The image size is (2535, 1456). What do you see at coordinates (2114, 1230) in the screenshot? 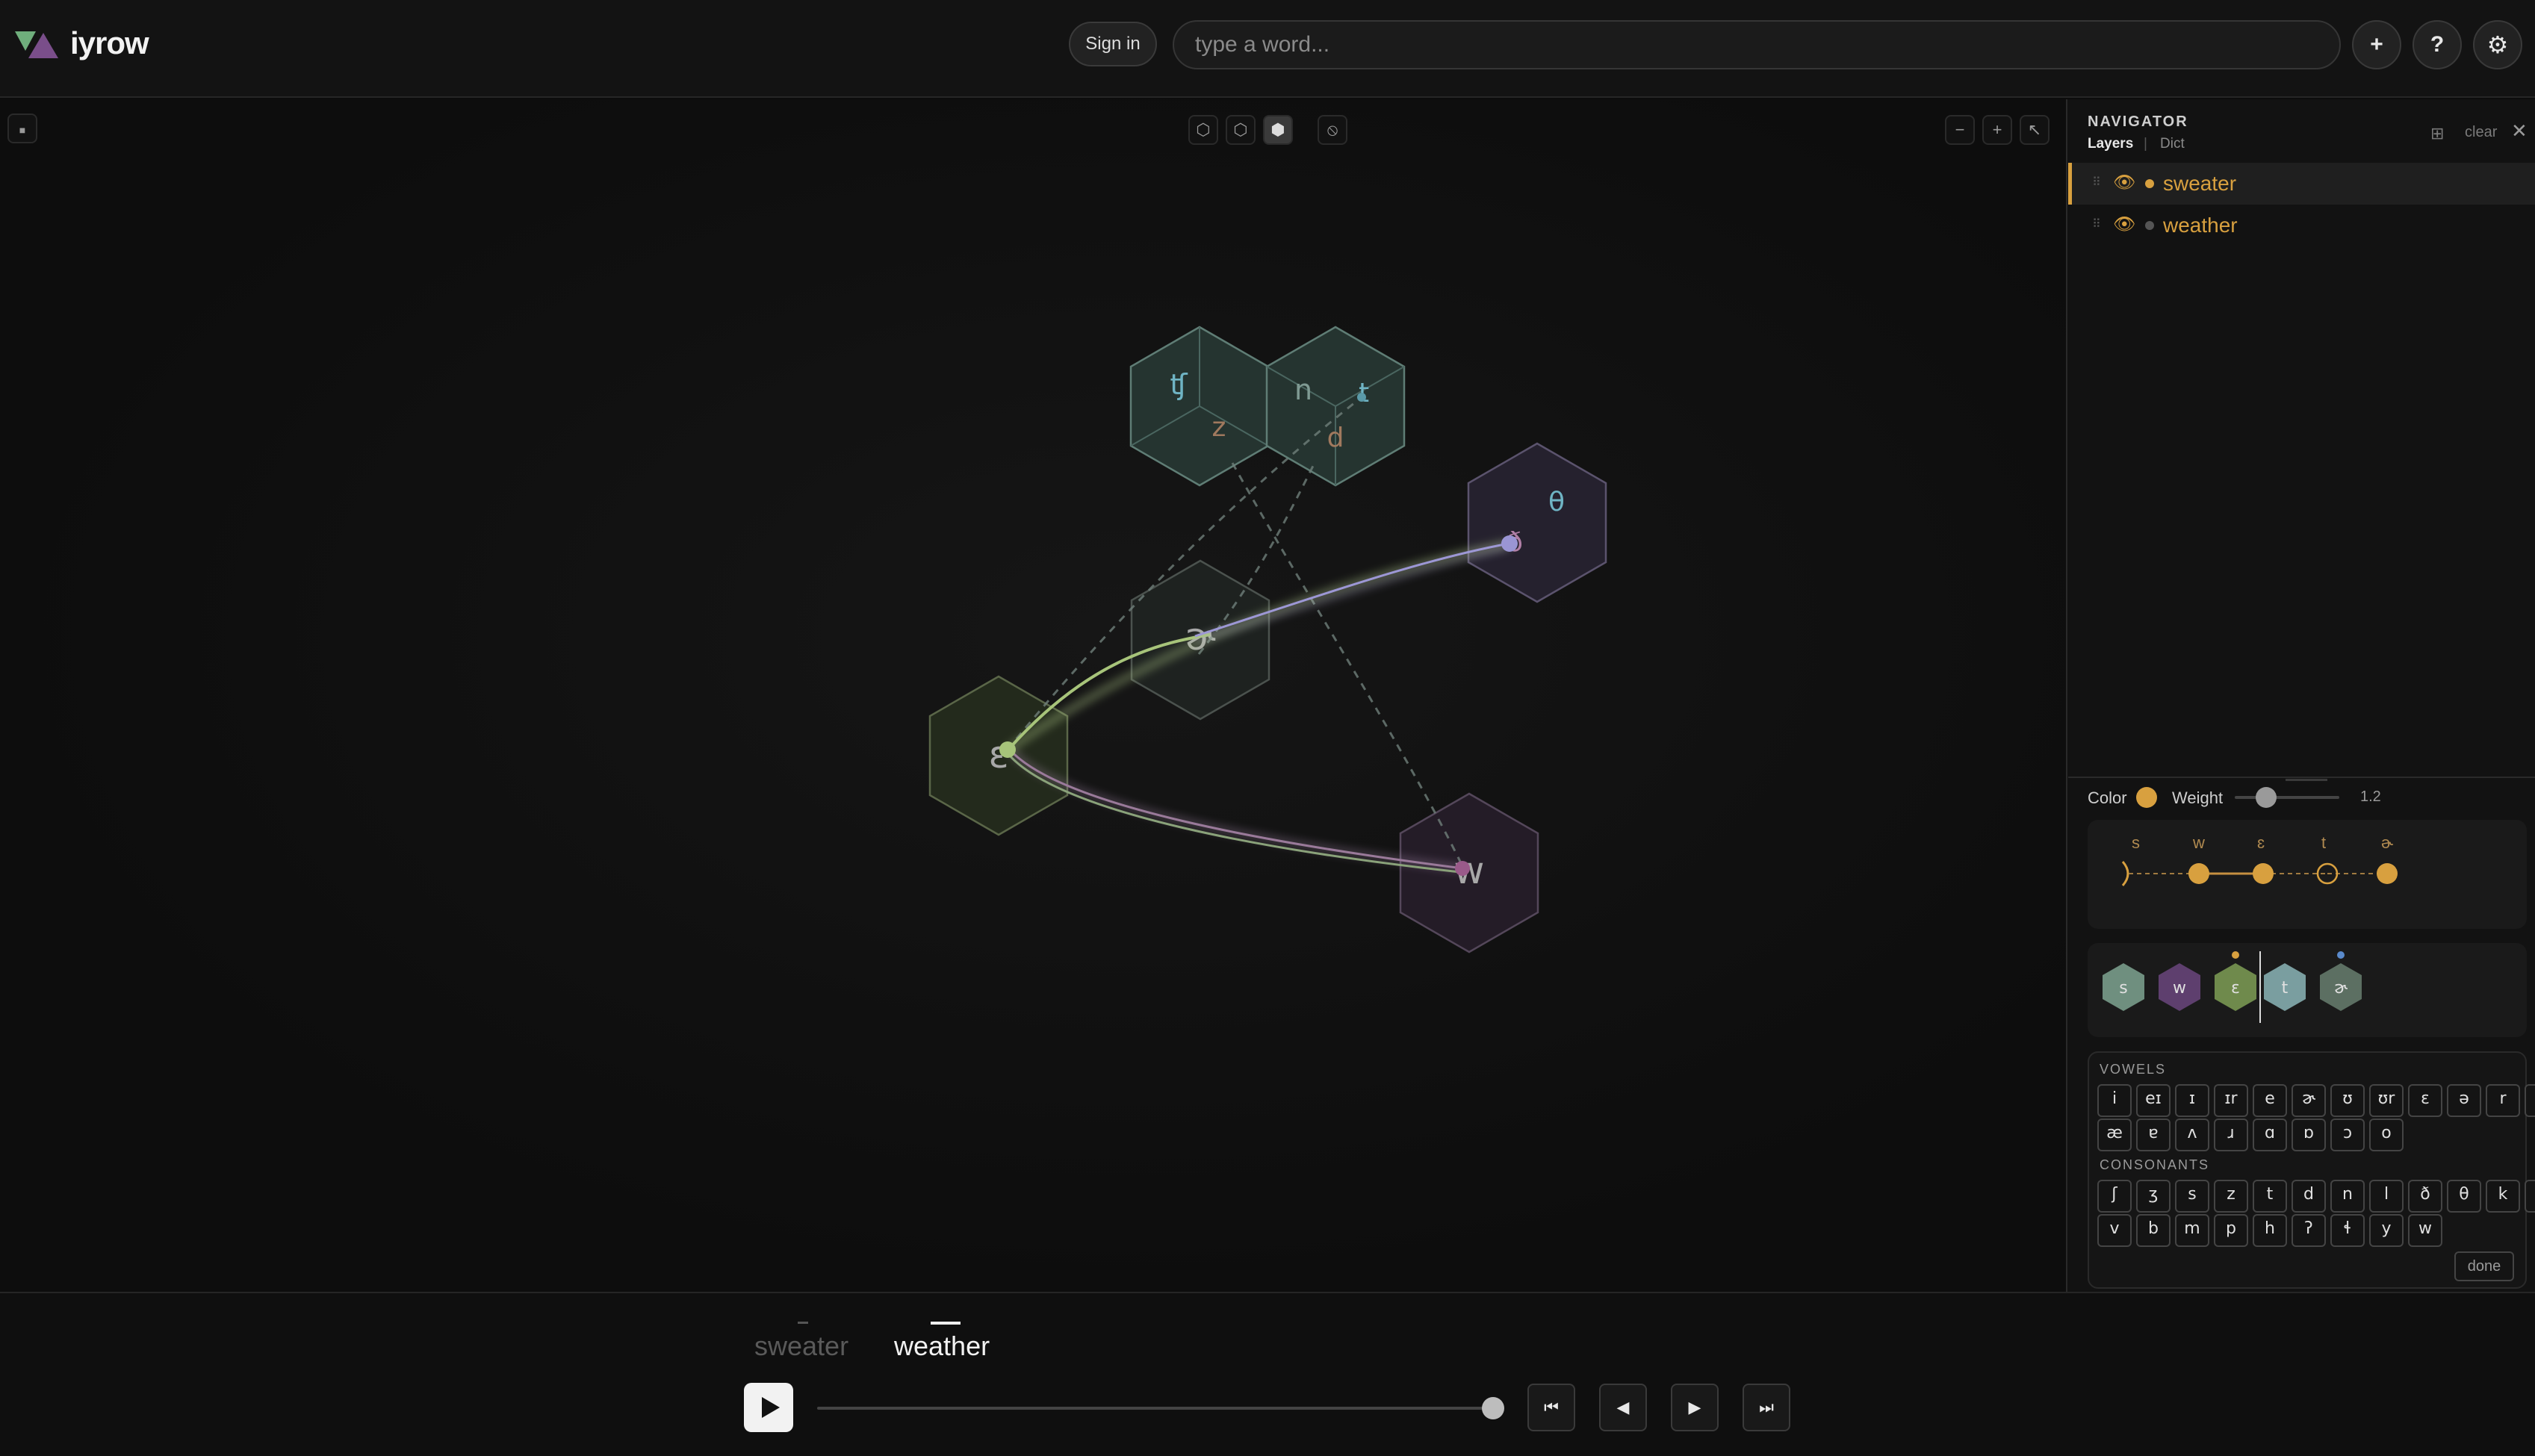
I see `ipa-key: v` at bounding box center [2114, 1230].